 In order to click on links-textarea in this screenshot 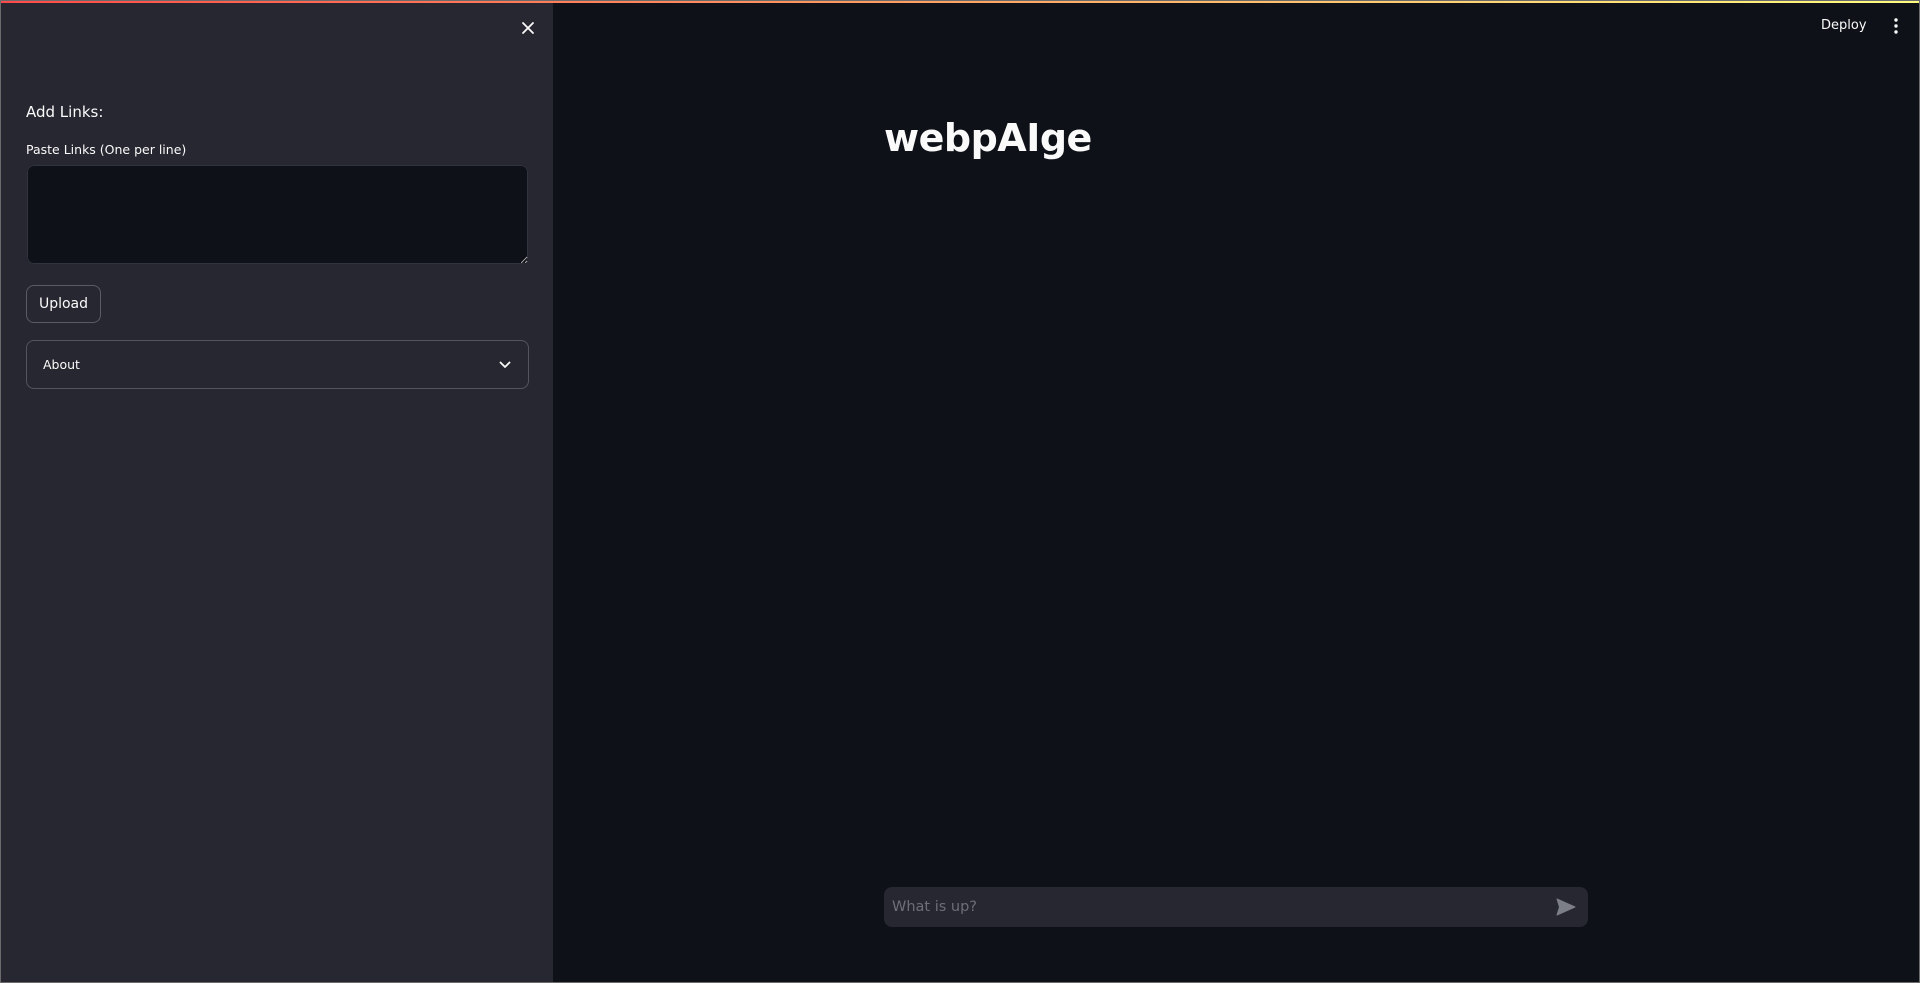, I will do `click(277, 214)`.